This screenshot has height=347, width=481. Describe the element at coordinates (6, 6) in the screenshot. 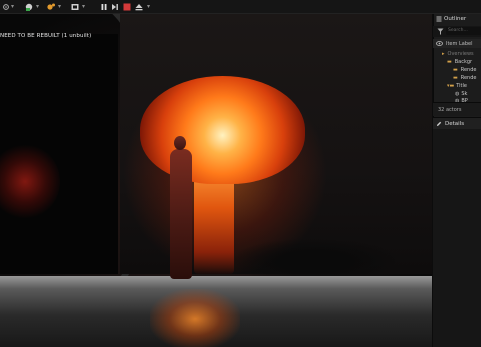

I see `settings-icon` at that location.